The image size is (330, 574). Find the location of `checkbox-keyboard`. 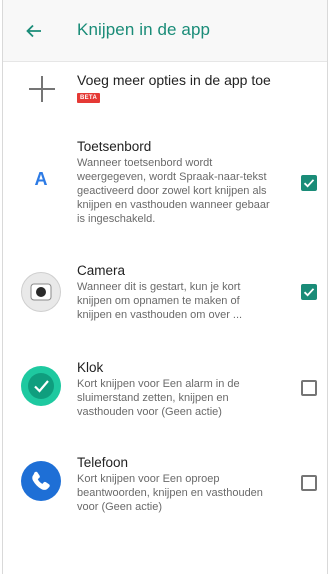

checkbox-keyboard is located at coordinates (309, 183).